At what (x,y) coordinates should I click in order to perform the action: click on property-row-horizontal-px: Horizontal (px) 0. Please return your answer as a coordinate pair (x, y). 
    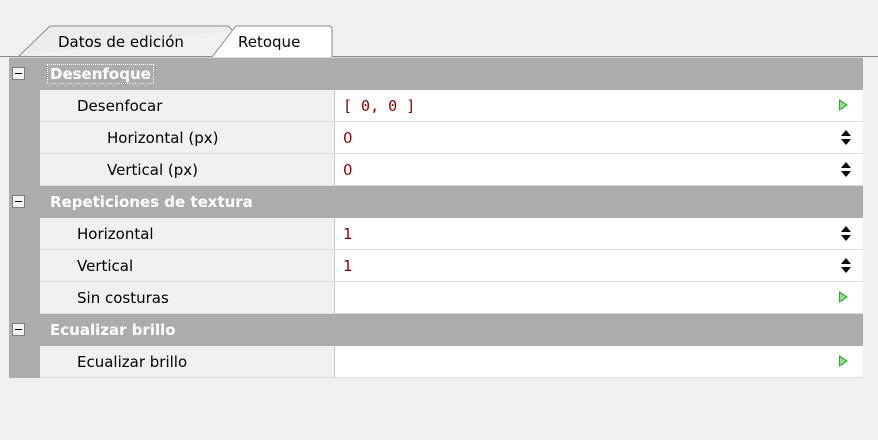
    Looking at the image, I should click on (436, 138).